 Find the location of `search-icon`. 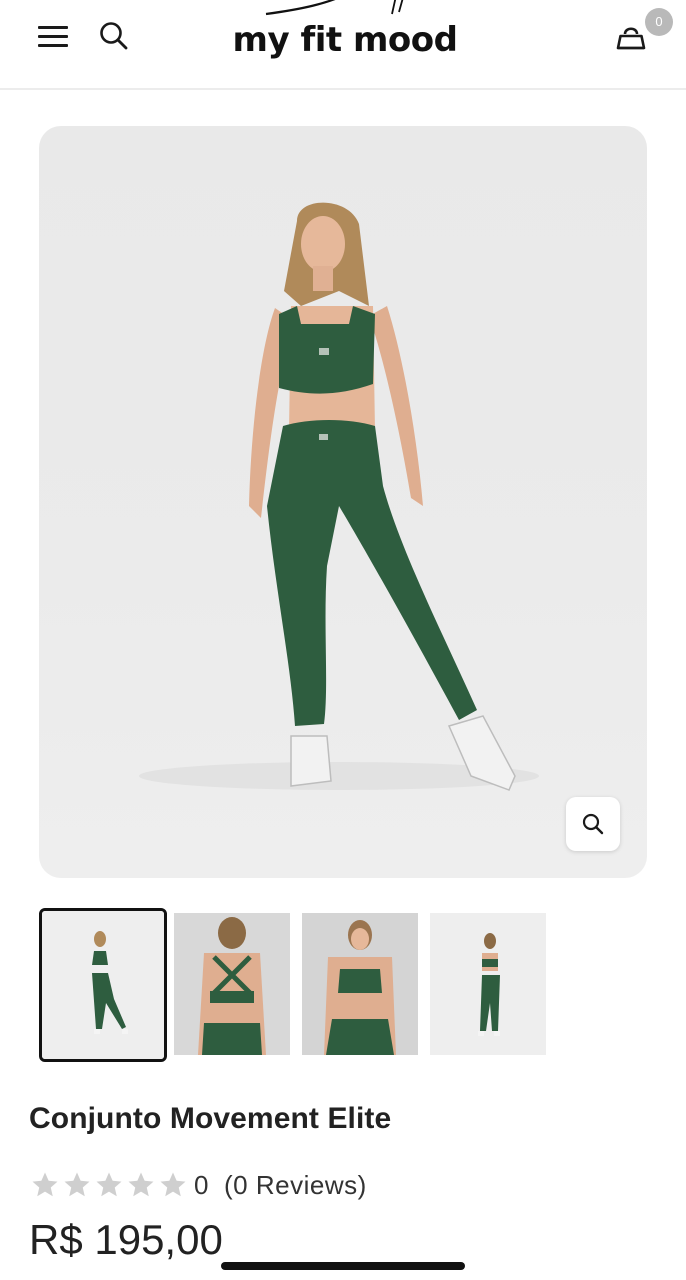

search-icon is located at coordinates (114, 36).